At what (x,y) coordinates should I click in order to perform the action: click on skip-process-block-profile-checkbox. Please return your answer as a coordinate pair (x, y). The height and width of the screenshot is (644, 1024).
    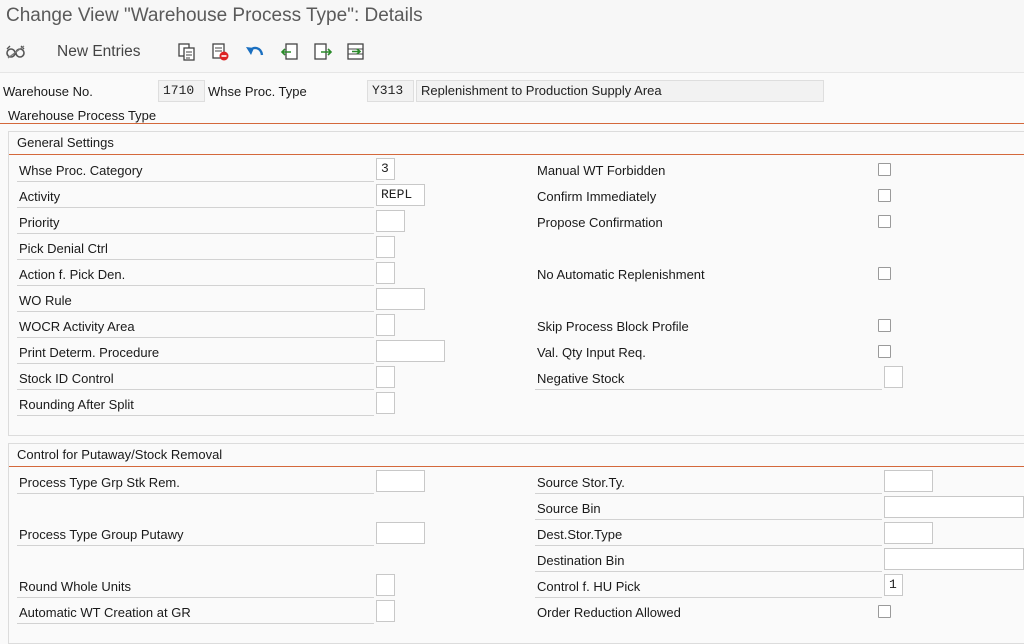
    Looking at the image, I should click on (884, 325).